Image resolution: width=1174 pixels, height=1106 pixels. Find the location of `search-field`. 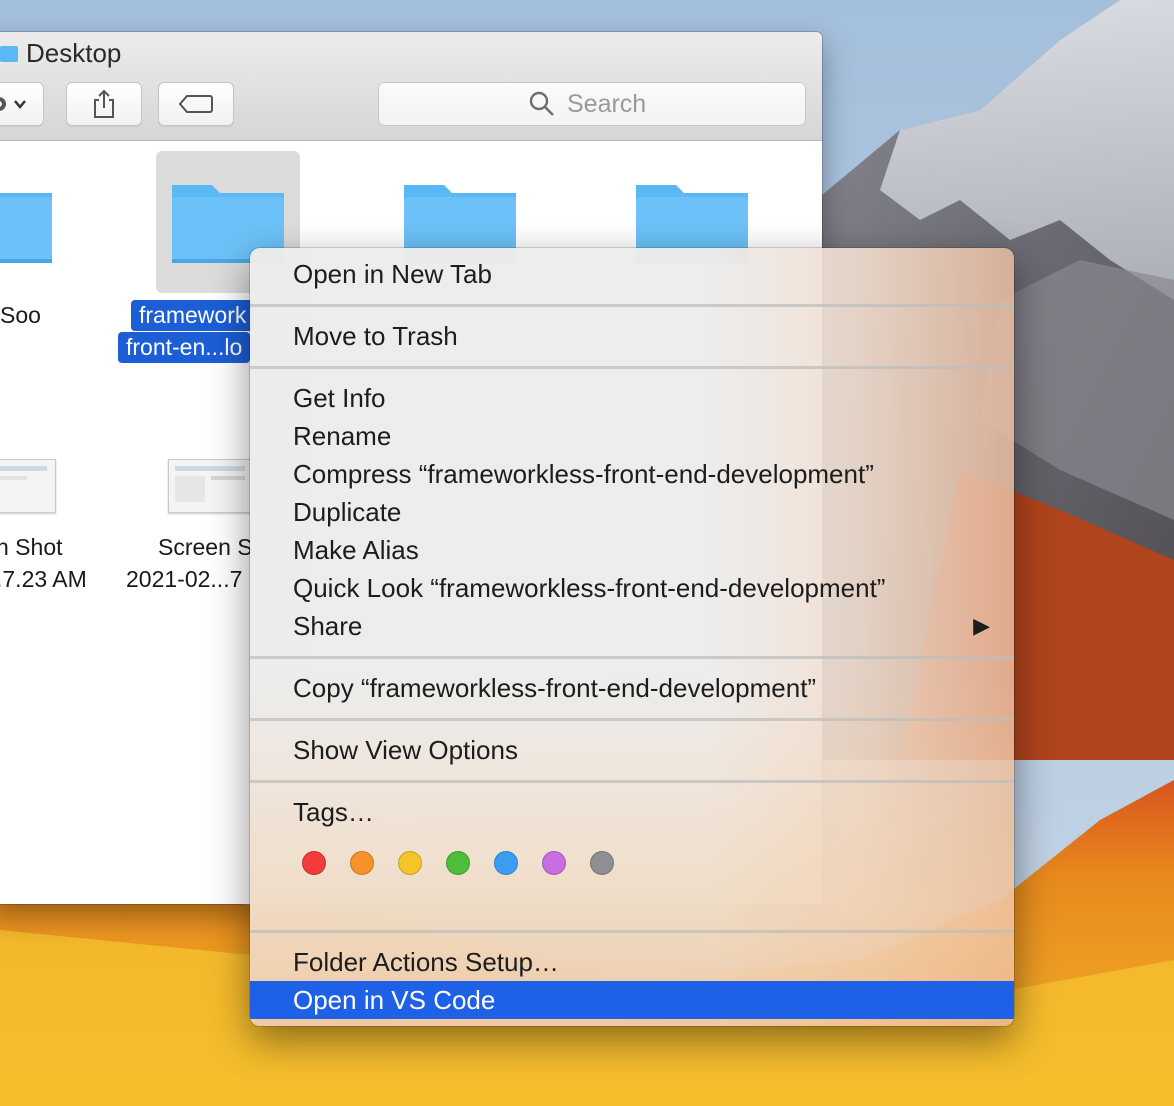

search-field is located at coordinates (592, 104).